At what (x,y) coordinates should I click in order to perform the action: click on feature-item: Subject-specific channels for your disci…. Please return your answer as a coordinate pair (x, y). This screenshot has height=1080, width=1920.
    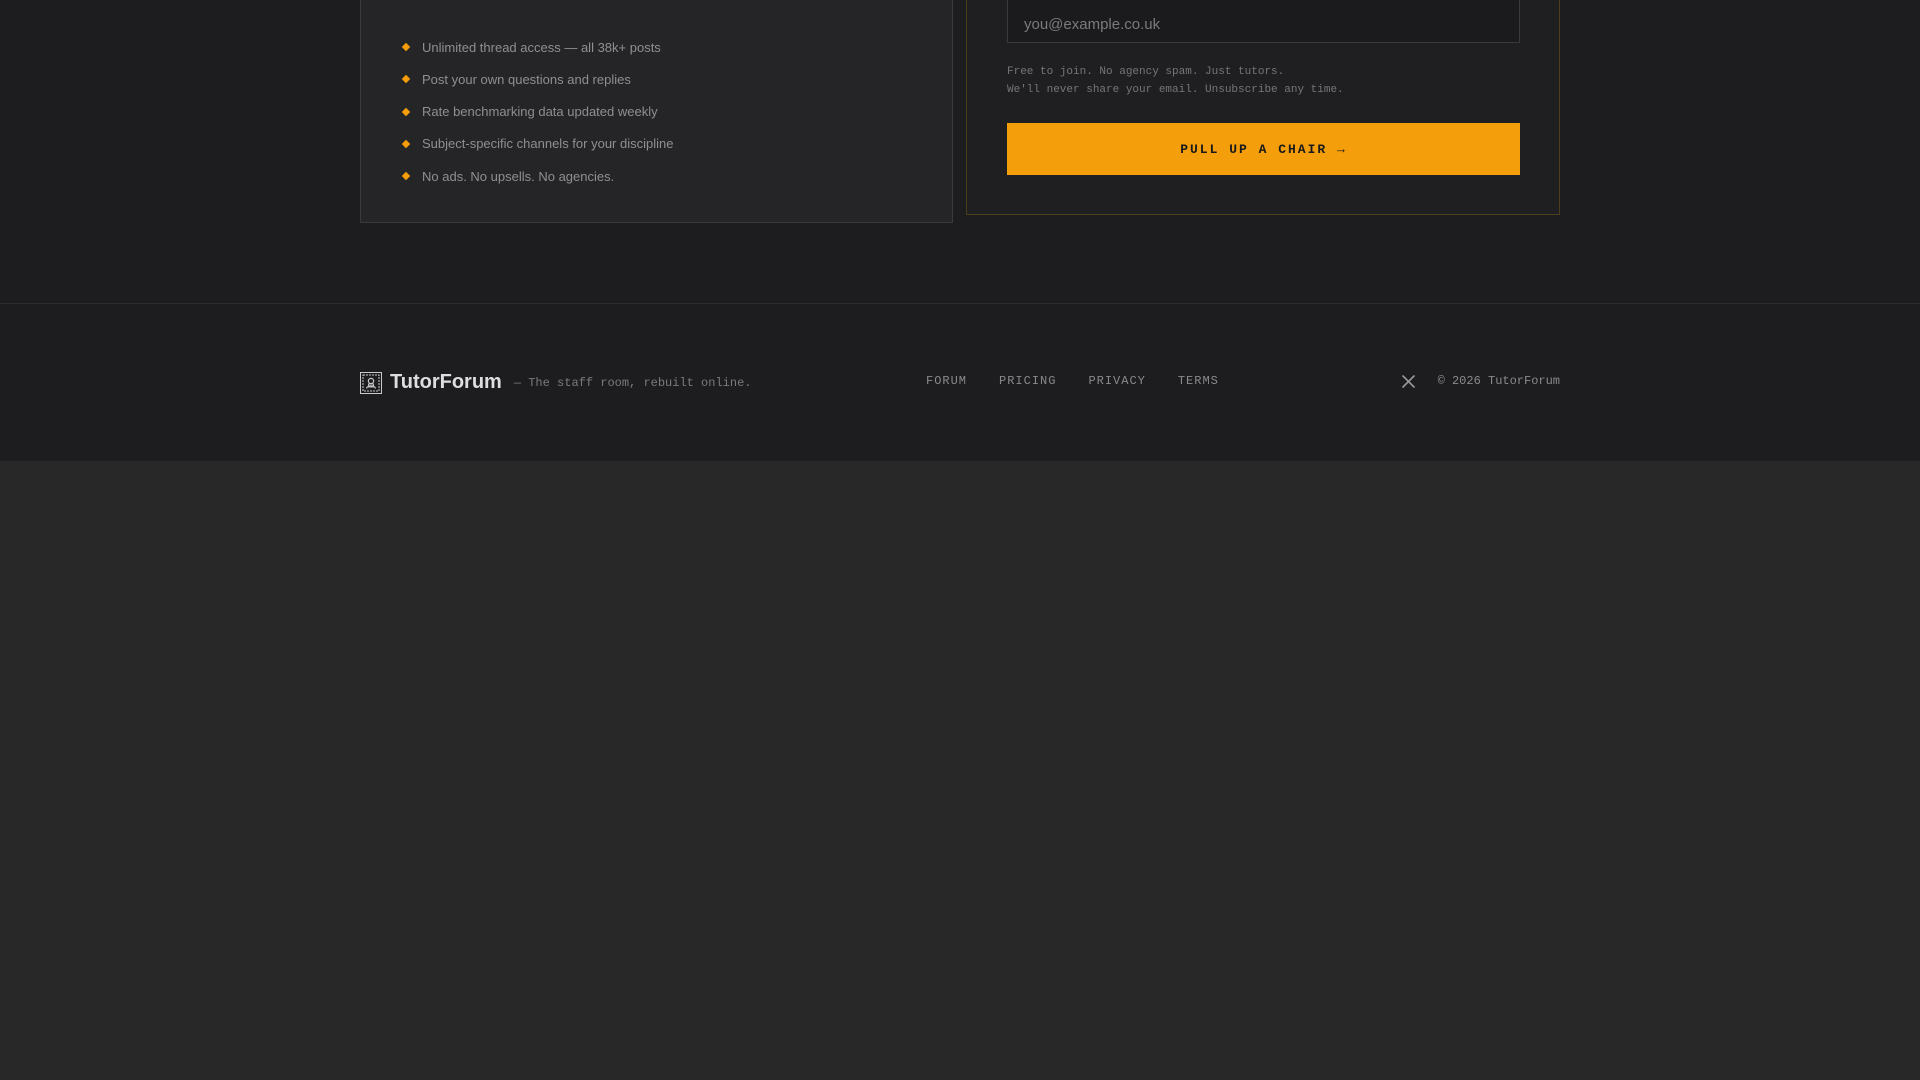
    Looking at the image, I should click on (537, 144).